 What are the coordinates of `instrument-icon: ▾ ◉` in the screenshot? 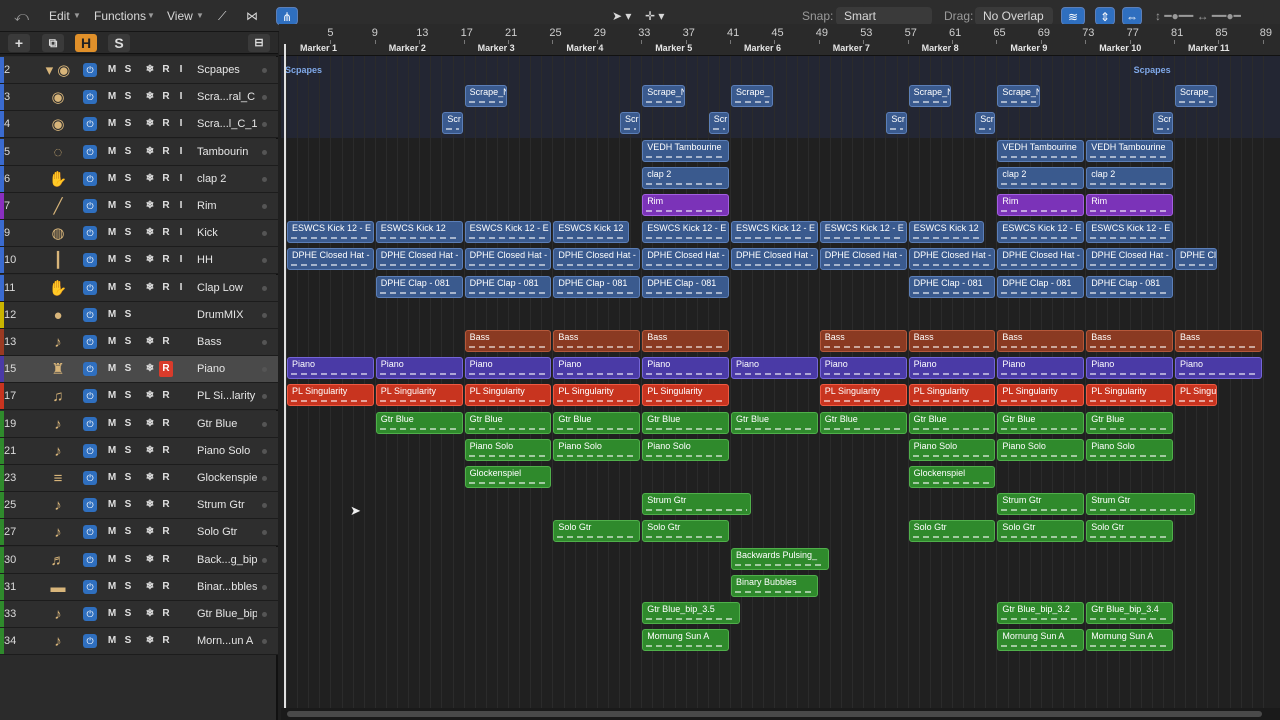 It's located at (58, 70).